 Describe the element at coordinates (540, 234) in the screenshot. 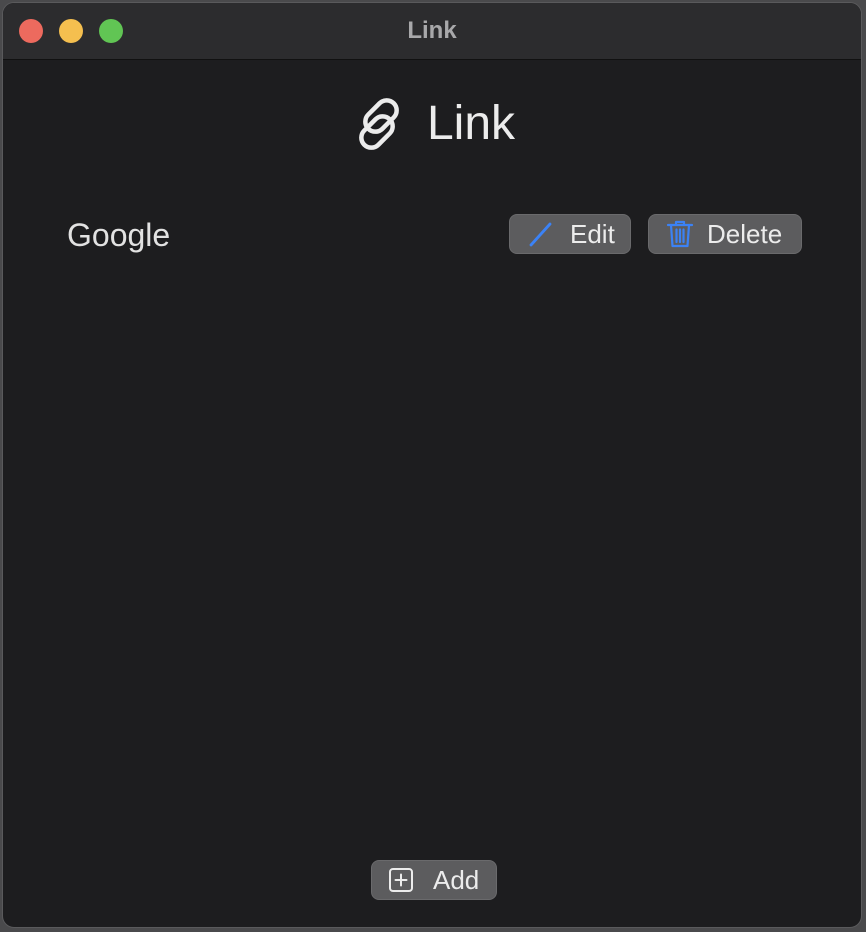

I see `pencil-icon` at that location.